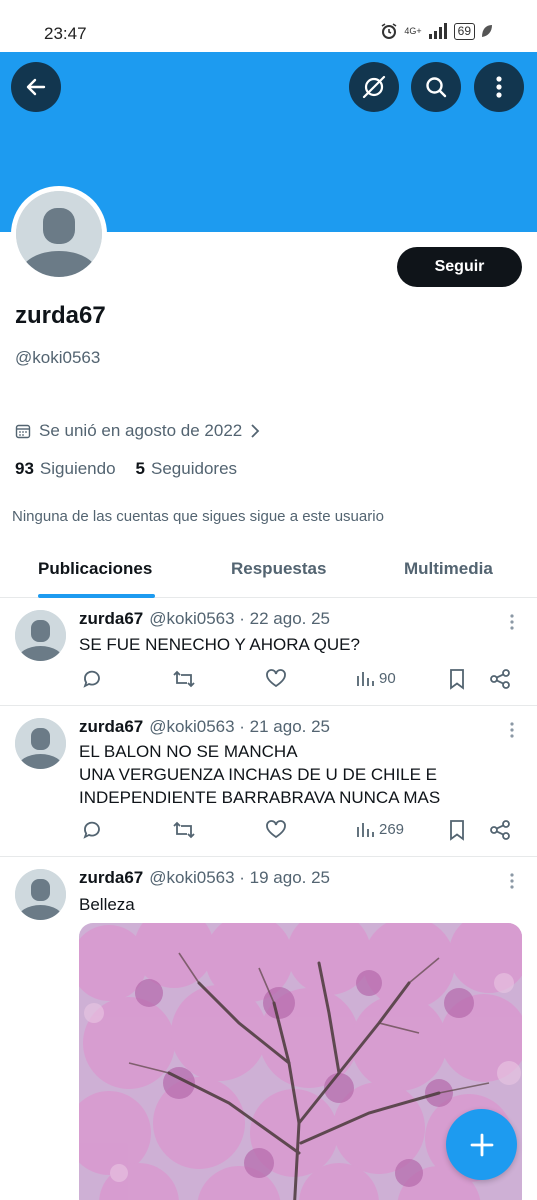  What do you see at coordinates (392, 829) in the screenshot?
I see `views-count: 269` at bounding box center [392, 829].